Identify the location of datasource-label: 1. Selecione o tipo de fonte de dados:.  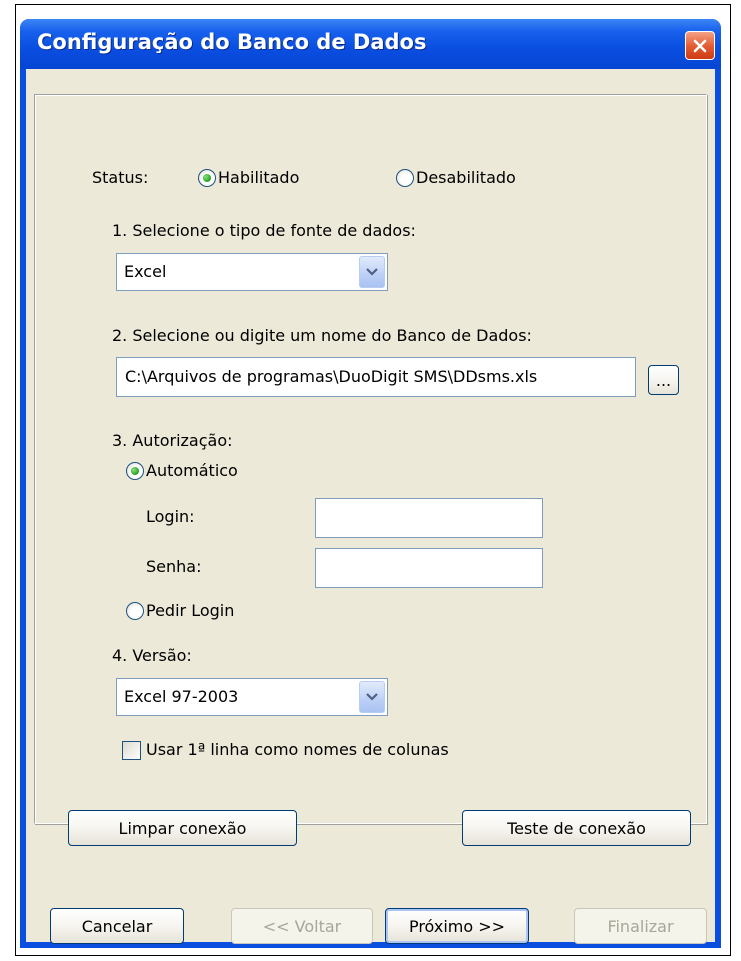
(264, 230).